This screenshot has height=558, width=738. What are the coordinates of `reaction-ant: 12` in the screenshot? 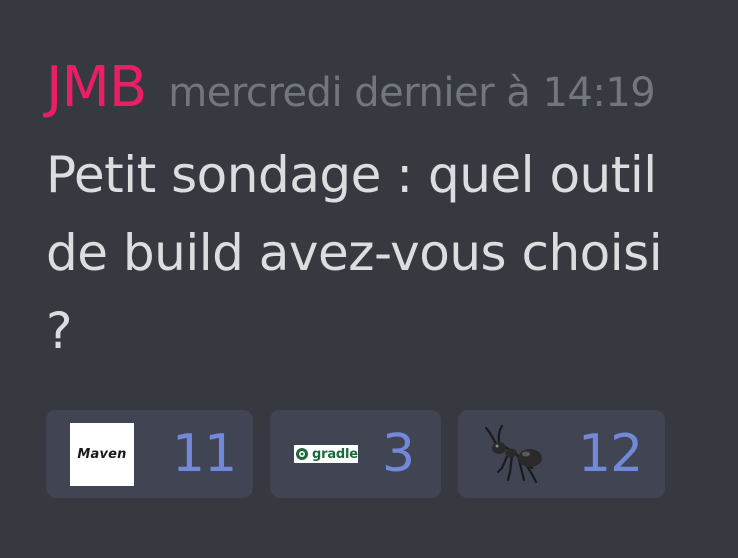 It's located at (561, 454).